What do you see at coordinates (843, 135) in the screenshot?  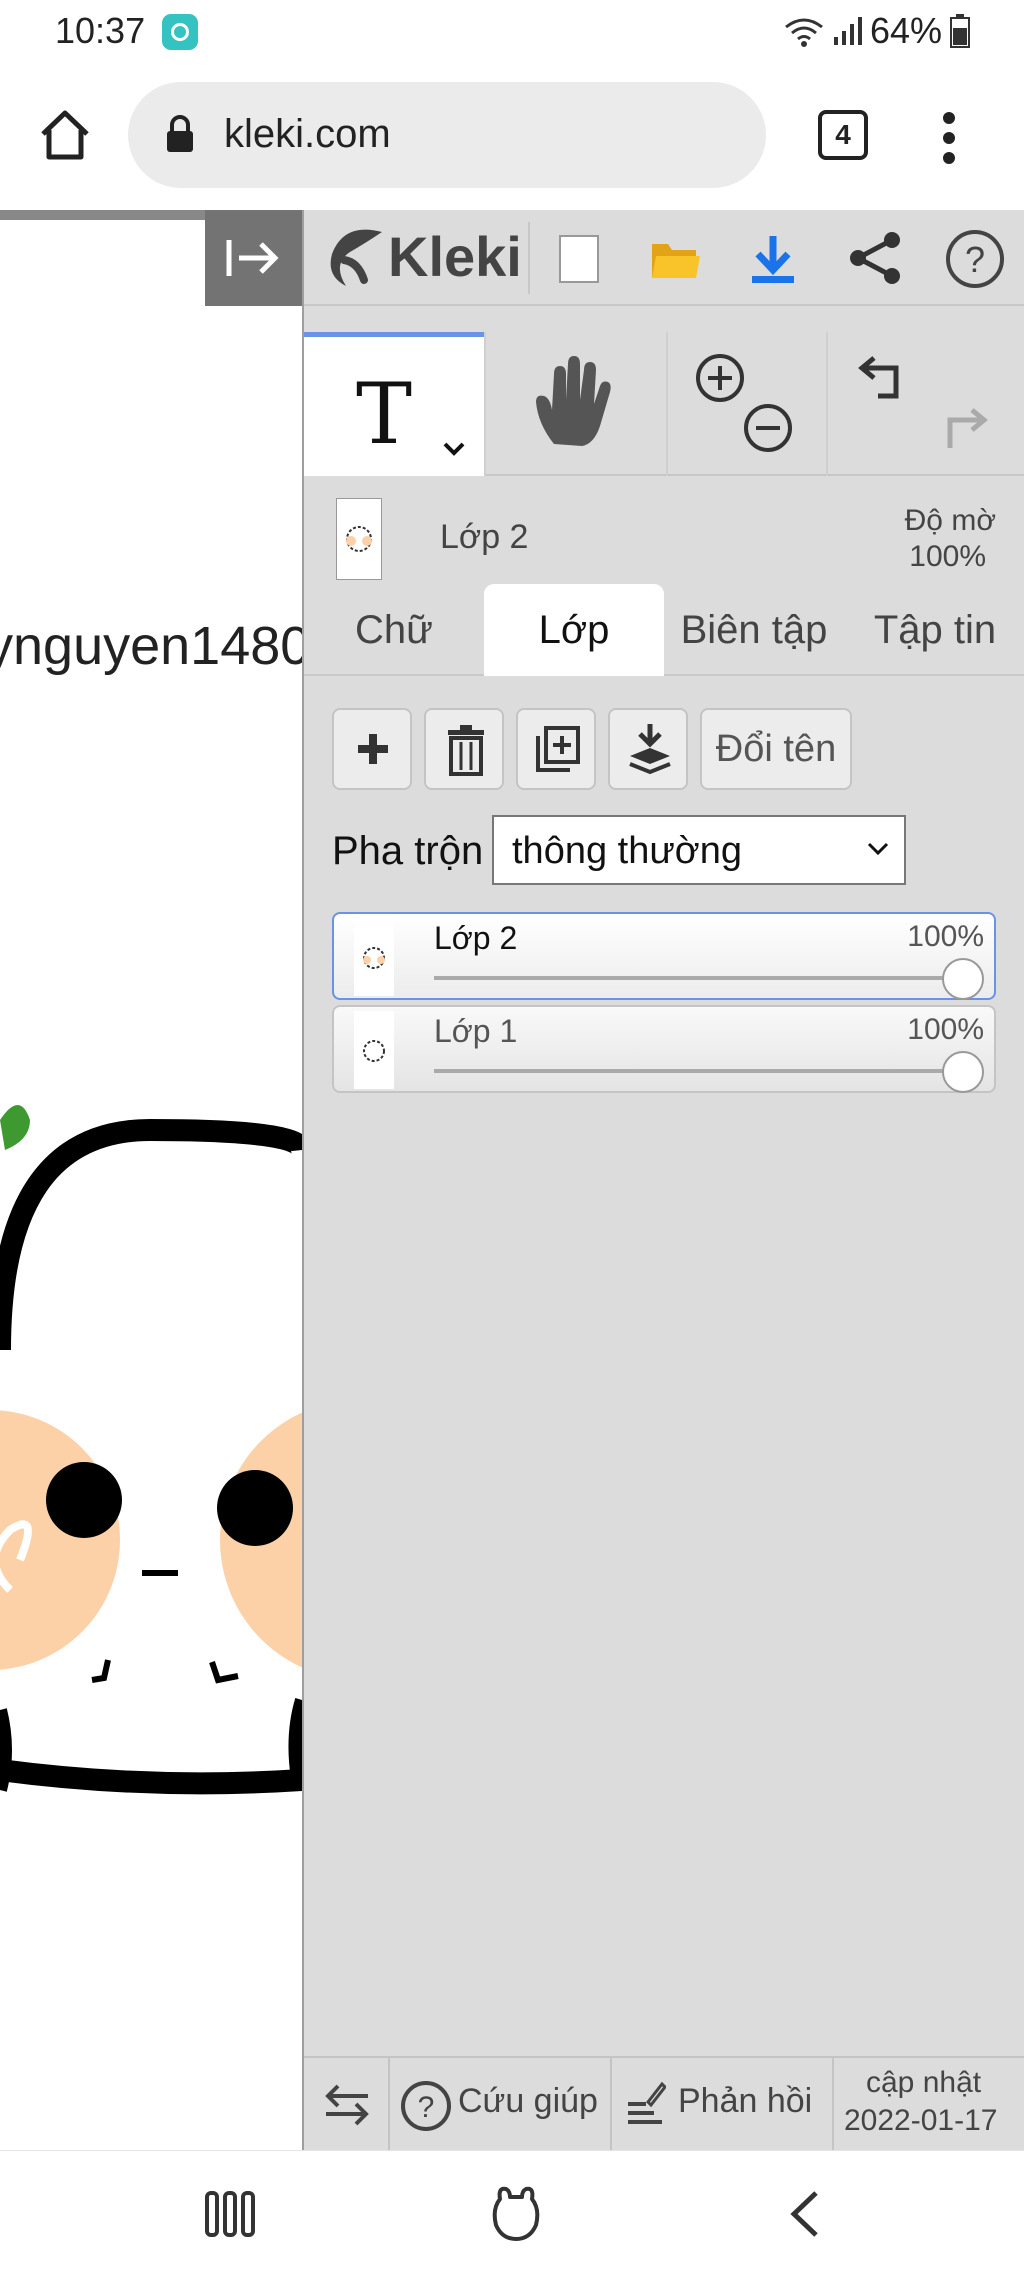 I see `tab-switcher-button: 4` at bounding box center [843, 135].